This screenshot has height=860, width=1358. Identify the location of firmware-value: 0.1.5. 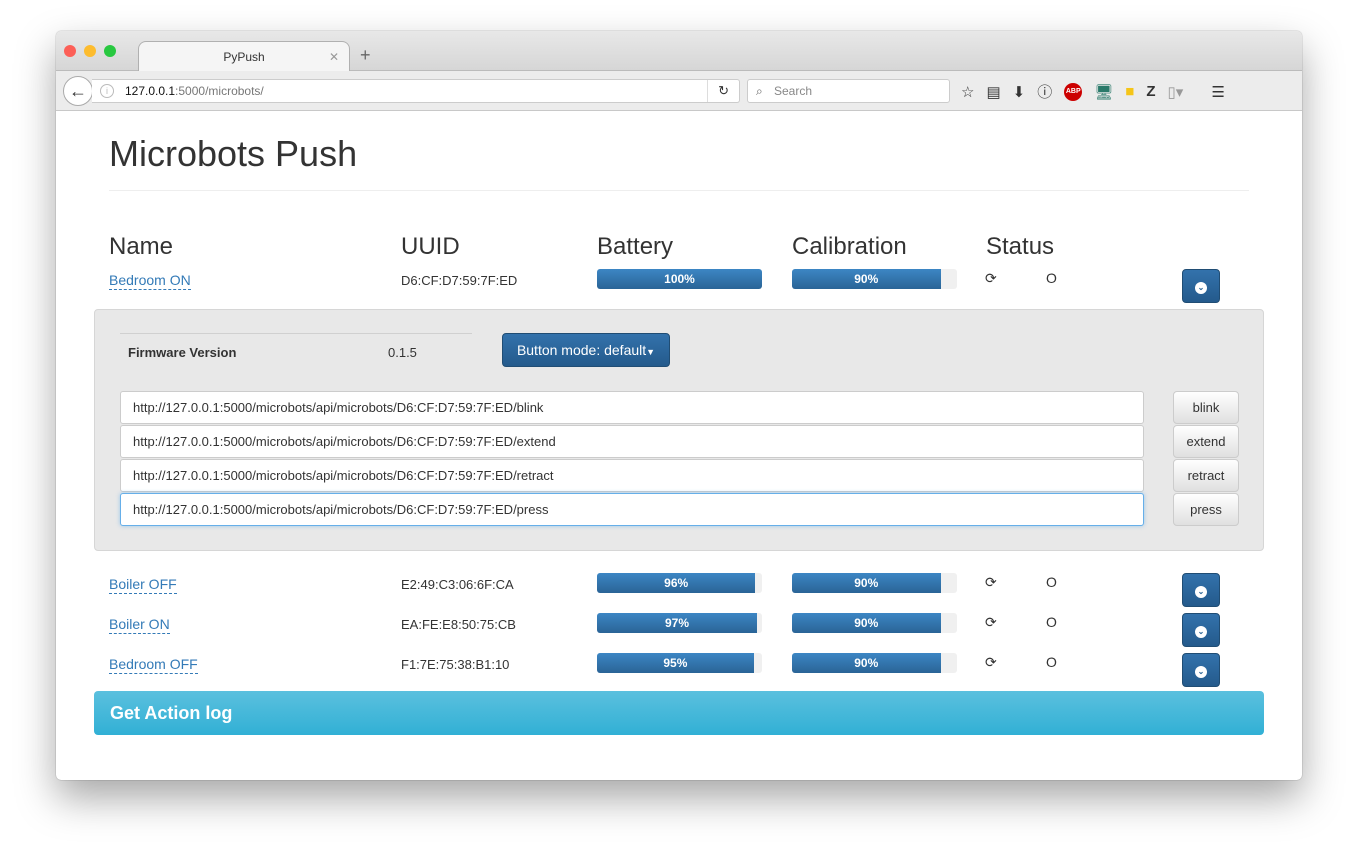
(402, 352).